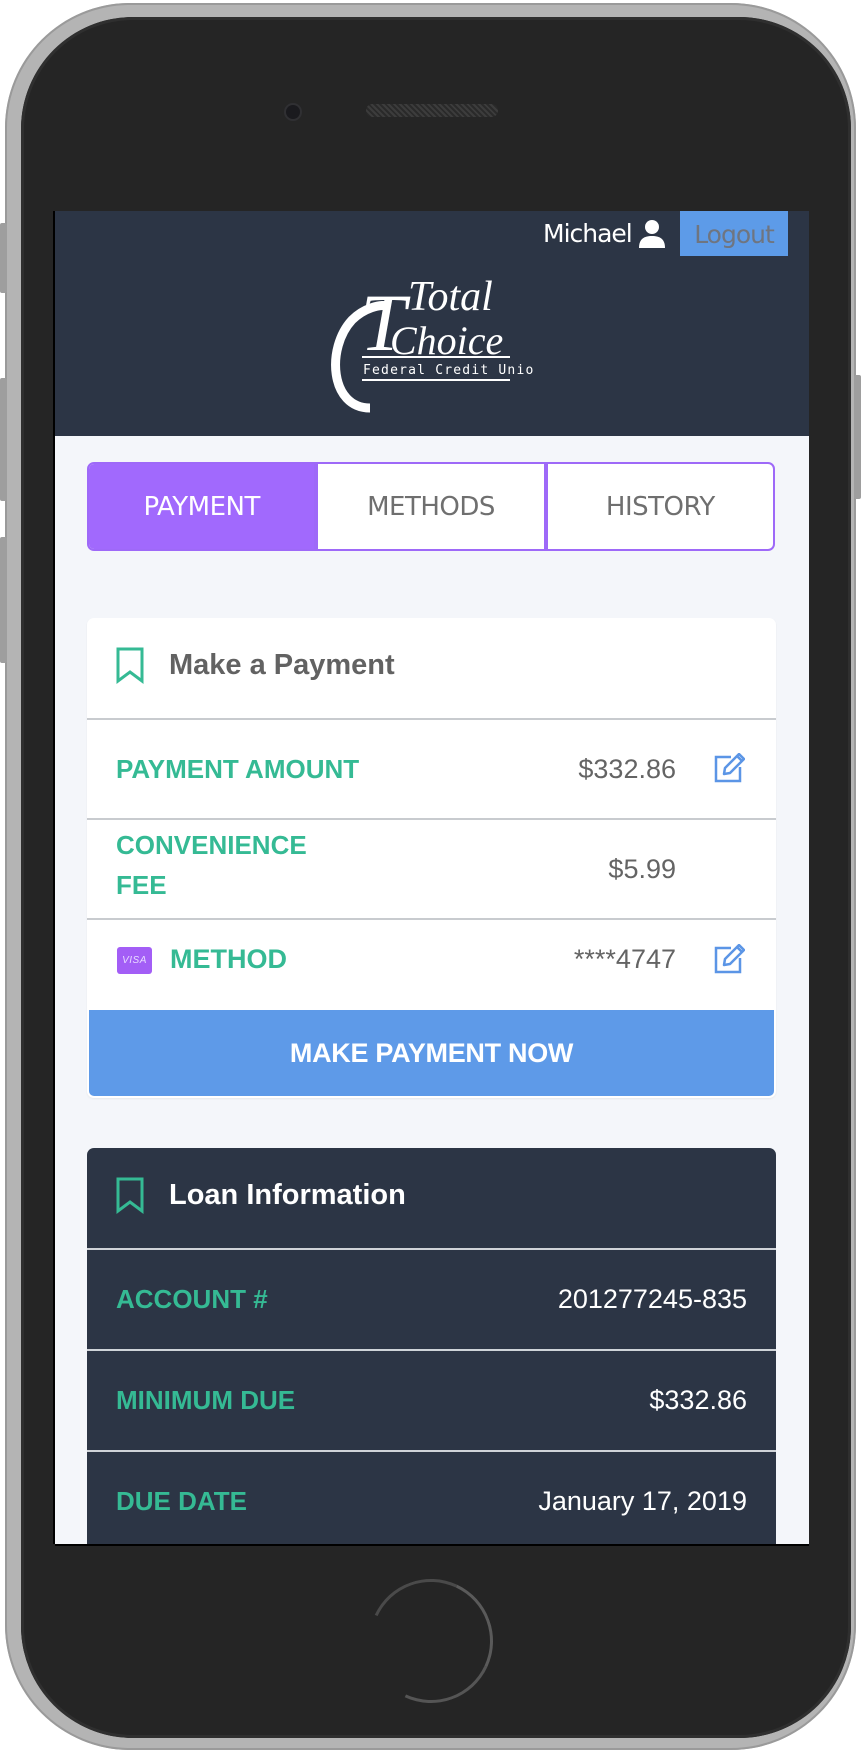 The height and width of the screenshot is (1754, 862). I want to click on convenience-fee-row: CONVENIENCE FEE $5.99, so click(431, 870).